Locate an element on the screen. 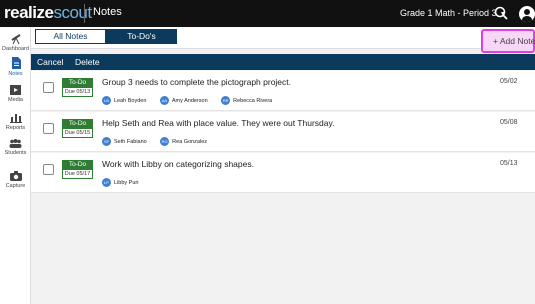  delete-button: Delete is located at coordinates (87, 62).